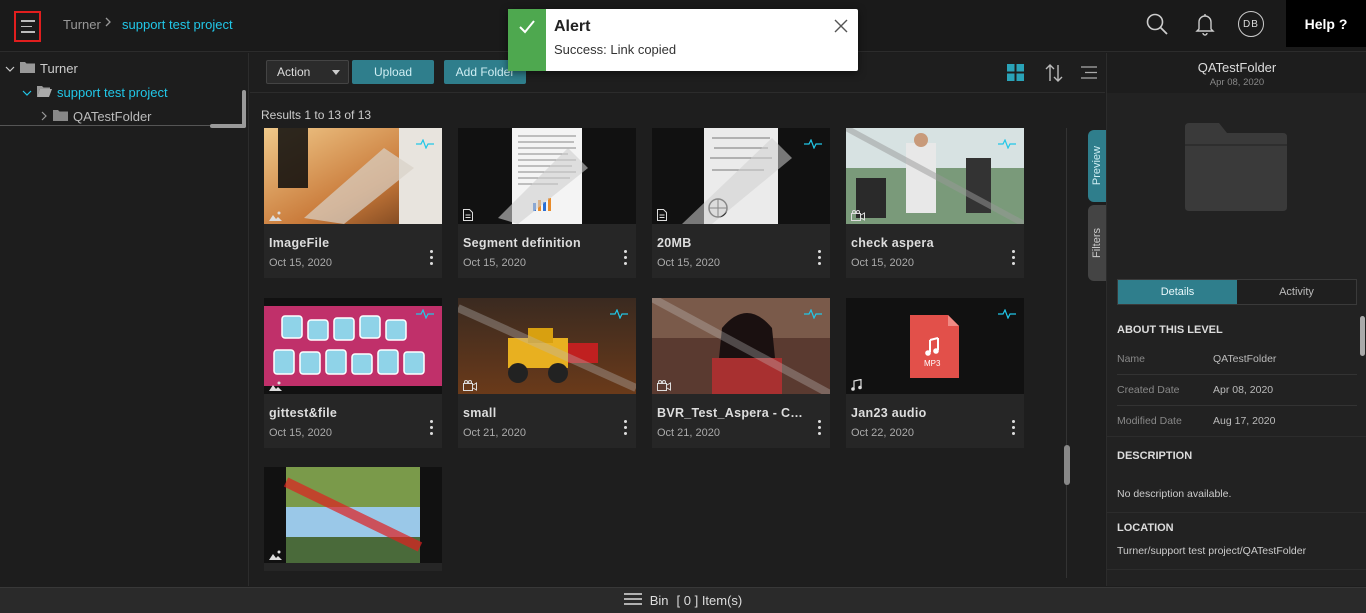  Describe the element at coordinates (935, 203) in the screenshot. I see `asset-card: check aspera Oct 15, 2020` at that location.